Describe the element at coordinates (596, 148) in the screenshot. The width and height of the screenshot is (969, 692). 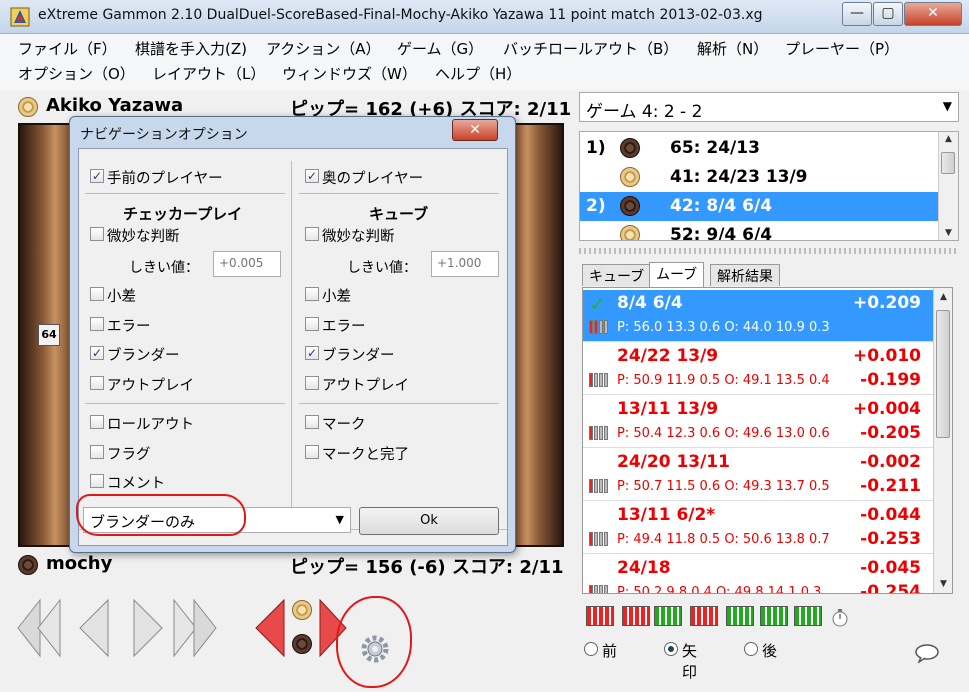
I see `move-number: 1)` at that location.